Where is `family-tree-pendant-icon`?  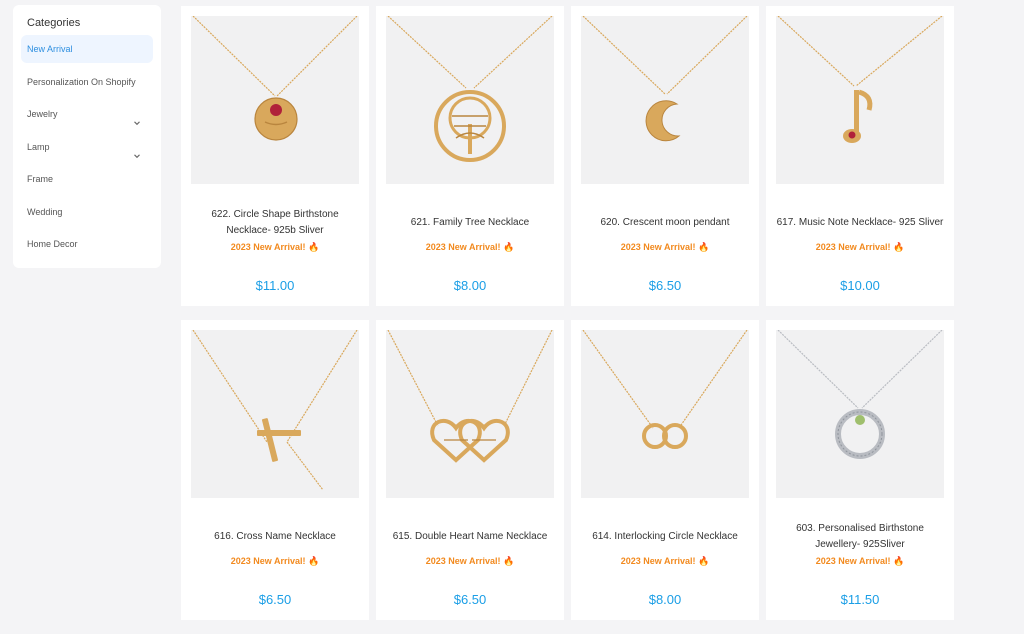 family-tree-pendant-icon is located at coordinates (470, 89).